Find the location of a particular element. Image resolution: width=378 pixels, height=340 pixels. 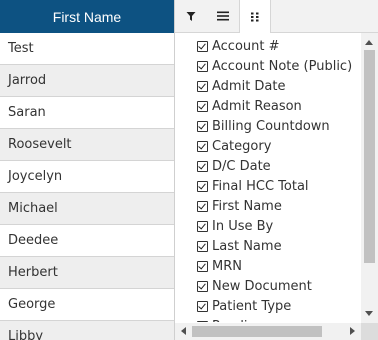

vertical-scroll-thumb is located at coordinates (369, 156).